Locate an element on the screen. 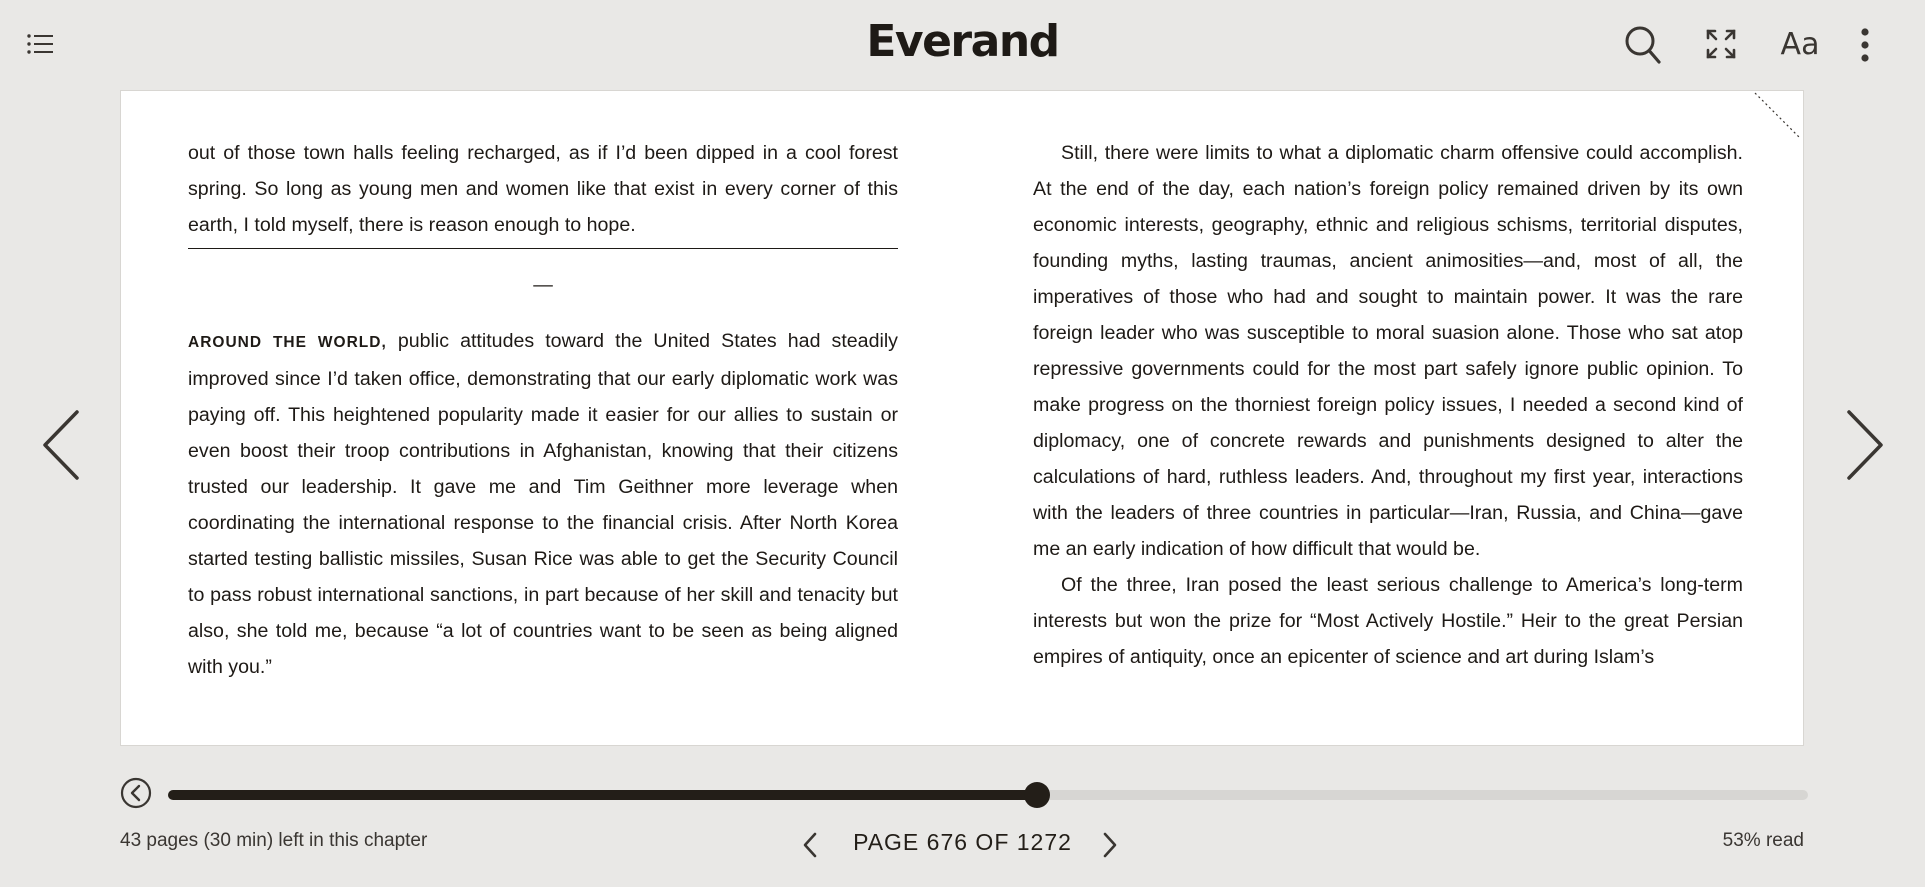 This screenshot has width=1925, height=887. reading-progress-slider is located at coordinates (988, 795).